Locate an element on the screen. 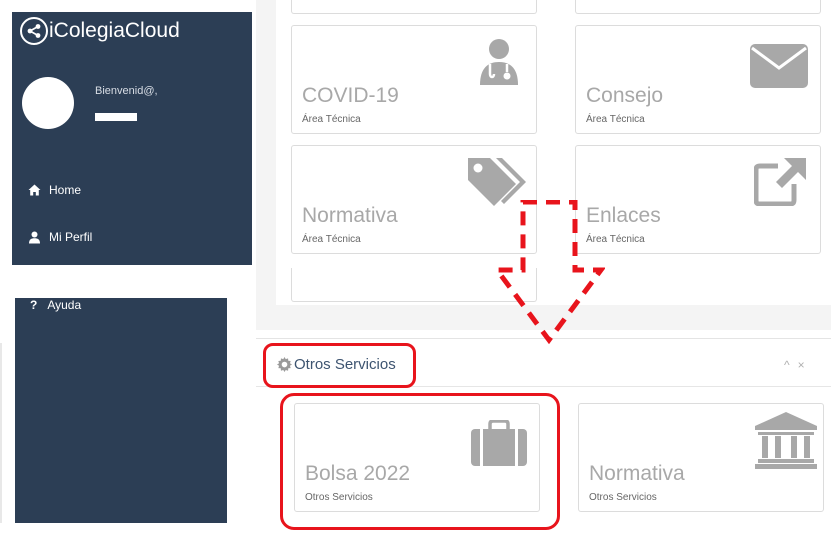 This screenshot has width=831, height=535. card-consejo: Consejo Área Técnica is located at coordinates (698, 79).